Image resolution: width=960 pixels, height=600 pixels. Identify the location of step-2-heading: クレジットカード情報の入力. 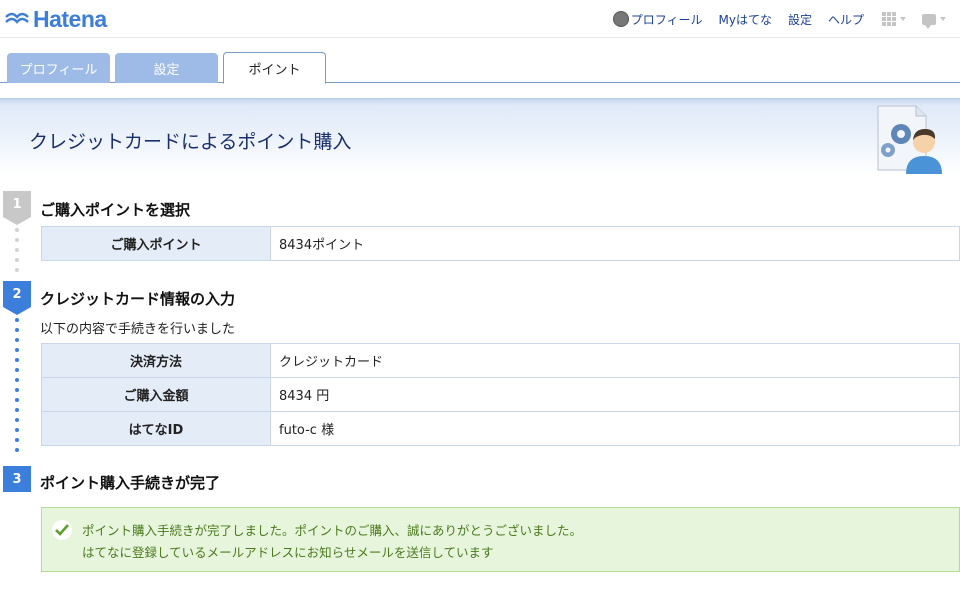
(138, 299).